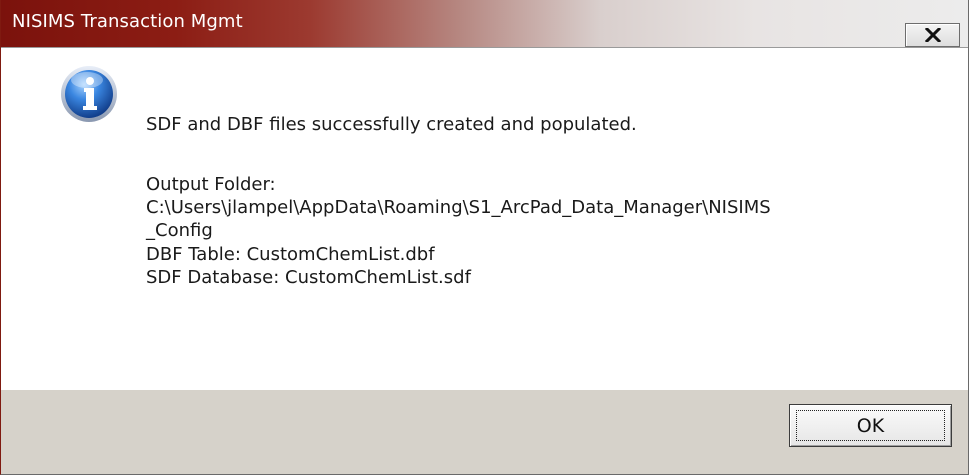 This screenshot has height=475, width=969. I want to click on focus-rectangle, so click(870, 425).